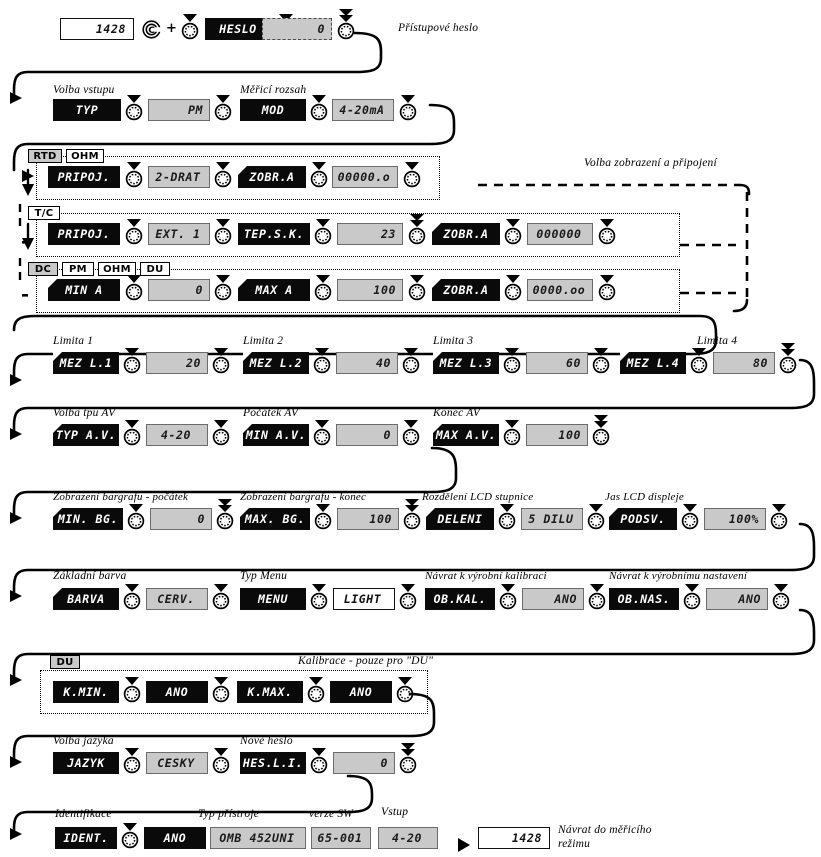  What do you see at coordinates (367, 435) in the screenshot?
I see `display-av-min-value: 0` at bounding box center [367, 435].